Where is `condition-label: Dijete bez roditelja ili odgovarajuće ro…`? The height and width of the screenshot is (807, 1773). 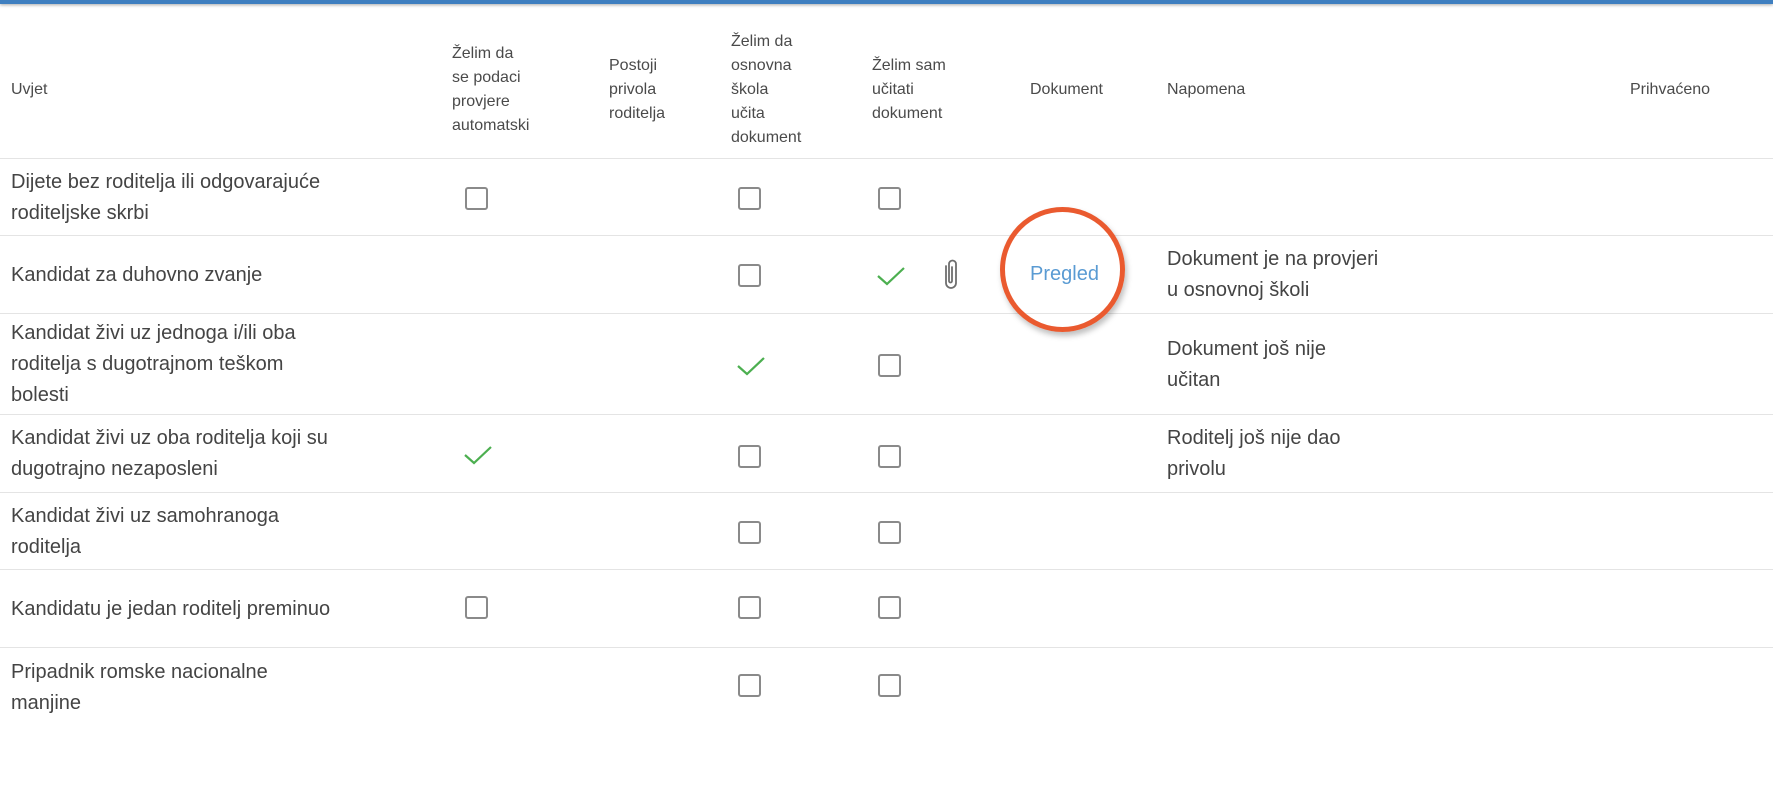 condition-label: Dijete bez roditelja ili odgovarajuće ro… is located at coordinates (166, 197).